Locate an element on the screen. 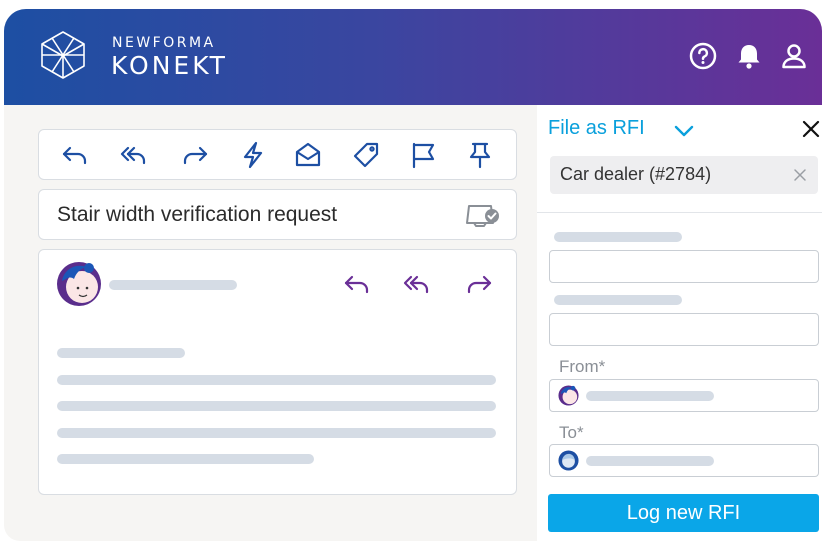 Image resolution: width=822 pixels, height=541 pixels. project-tag: Car dealer (#2784) is located at coordinates (684, 175).